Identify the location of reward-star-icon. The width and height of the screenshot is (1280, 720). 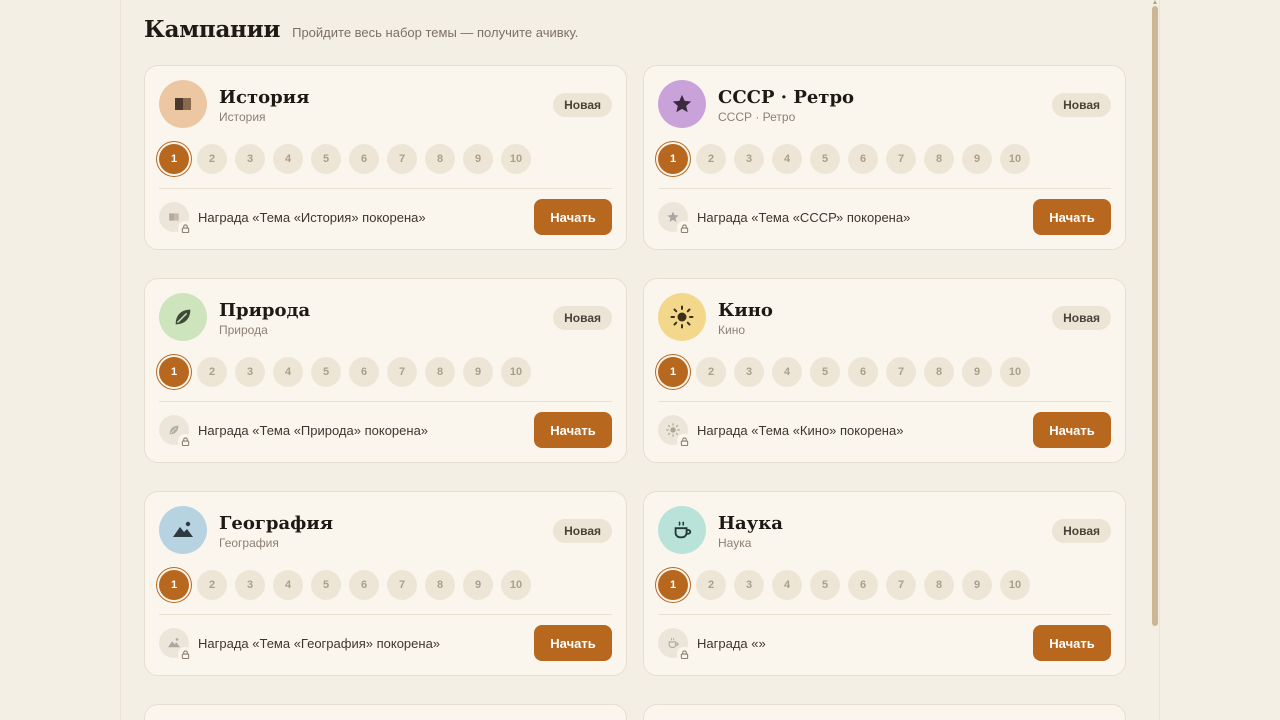
(674, 218).